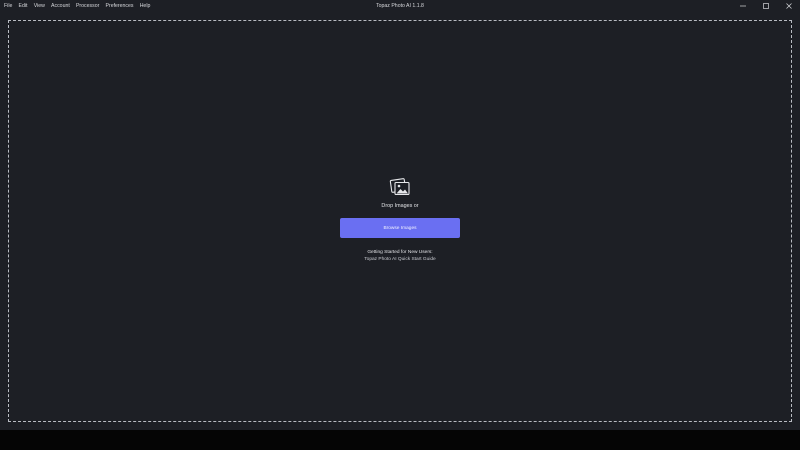 The width and height of the screenshot is (800, 450). Describe the element at coordinates (400, 228) in the screenshot. I see `browse-images-button: Browse Images` at that location.